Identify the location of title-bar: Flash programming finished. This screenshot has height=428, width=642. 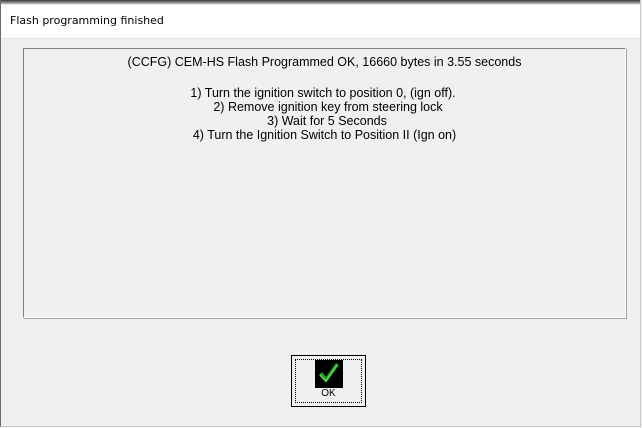
(320, 22).